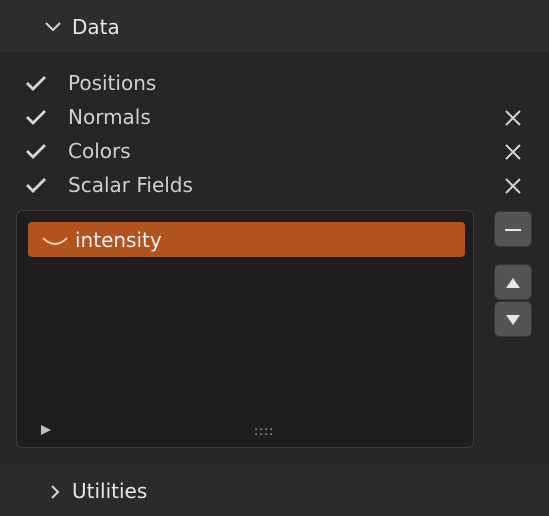 Image resolution: width=549 pixels, height=516 pixels. I want to click on panel-header-data: Data, so click(274, 26).